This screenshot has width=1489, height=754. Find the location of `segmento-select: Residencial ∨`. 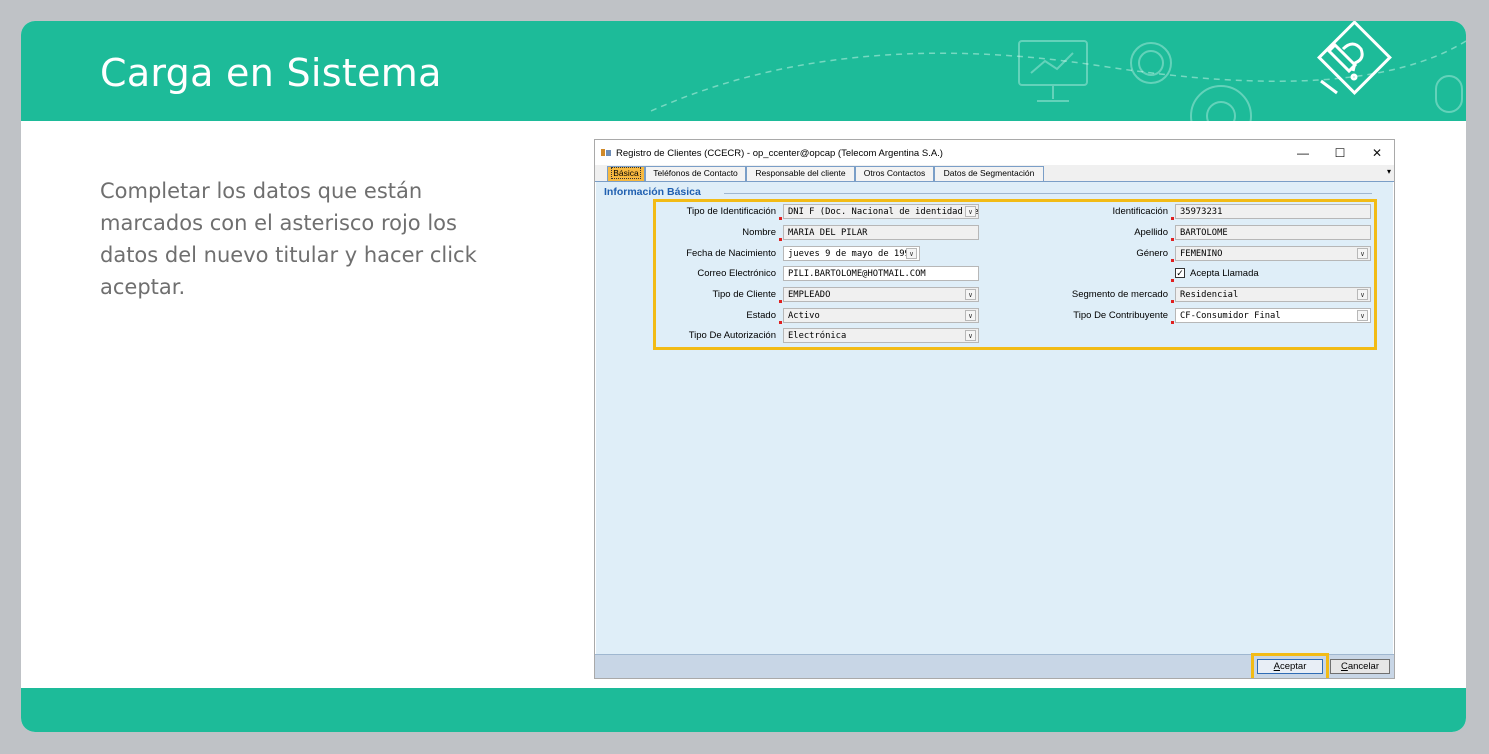

segmento-select: Residencial ∨ is located at coordinates (1273, 294).